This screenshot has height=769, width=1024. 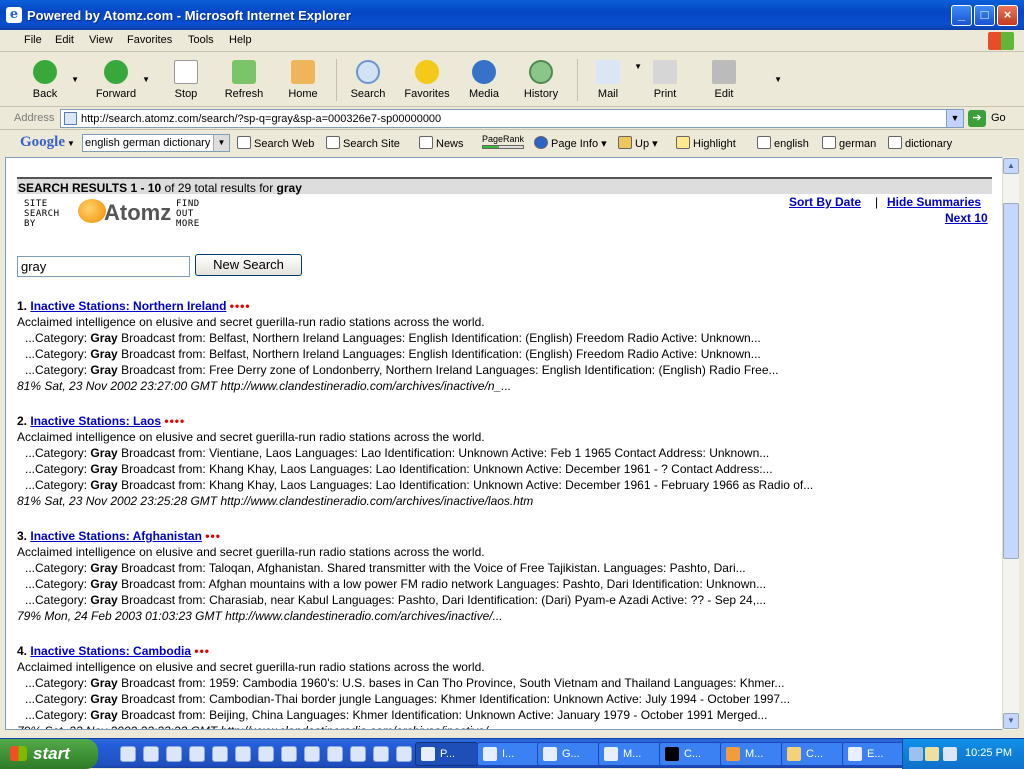 I want to click on close-button: ×, so click(x=1007, y=15).